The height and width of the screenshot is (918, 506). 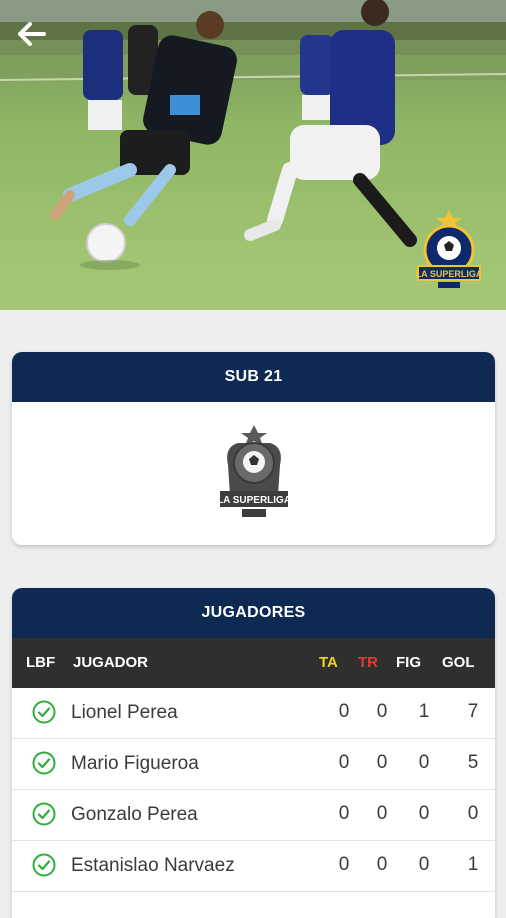 What do you see at coordinates (473, 711) in the screenshot?
I see `player-gol: 7` at bounding box center [473, 711].